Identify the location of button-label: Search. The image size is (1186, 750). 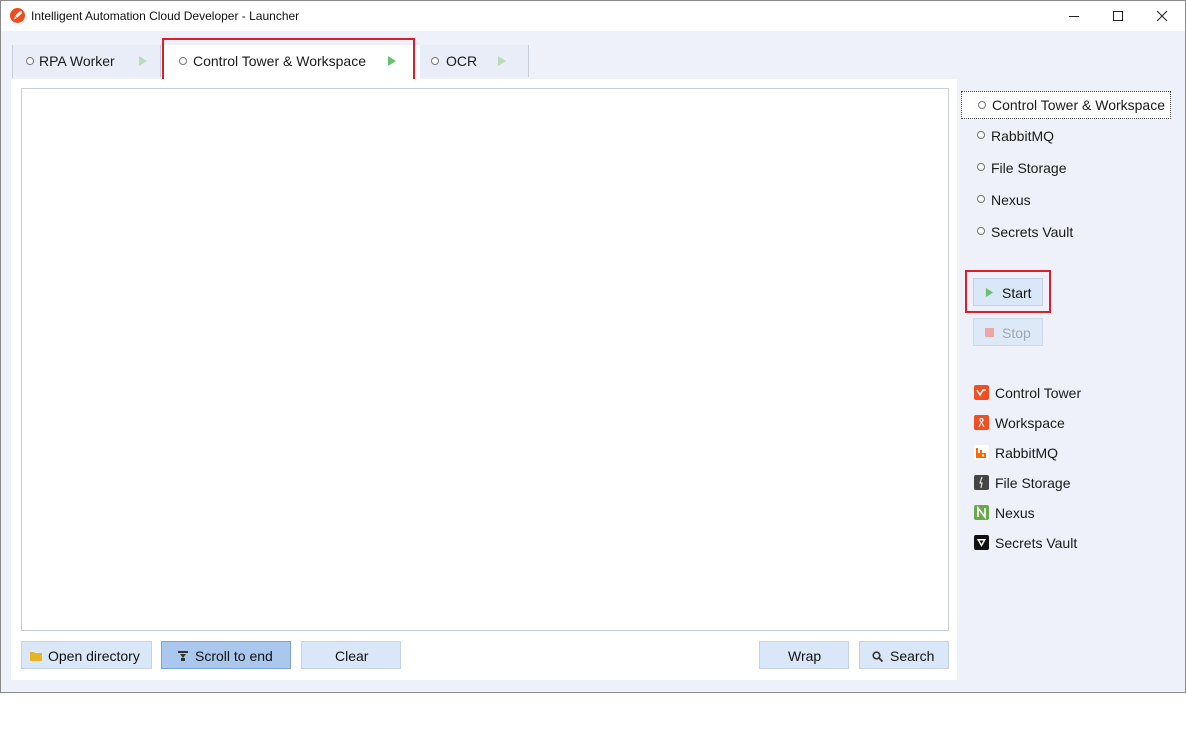
(912, 656).